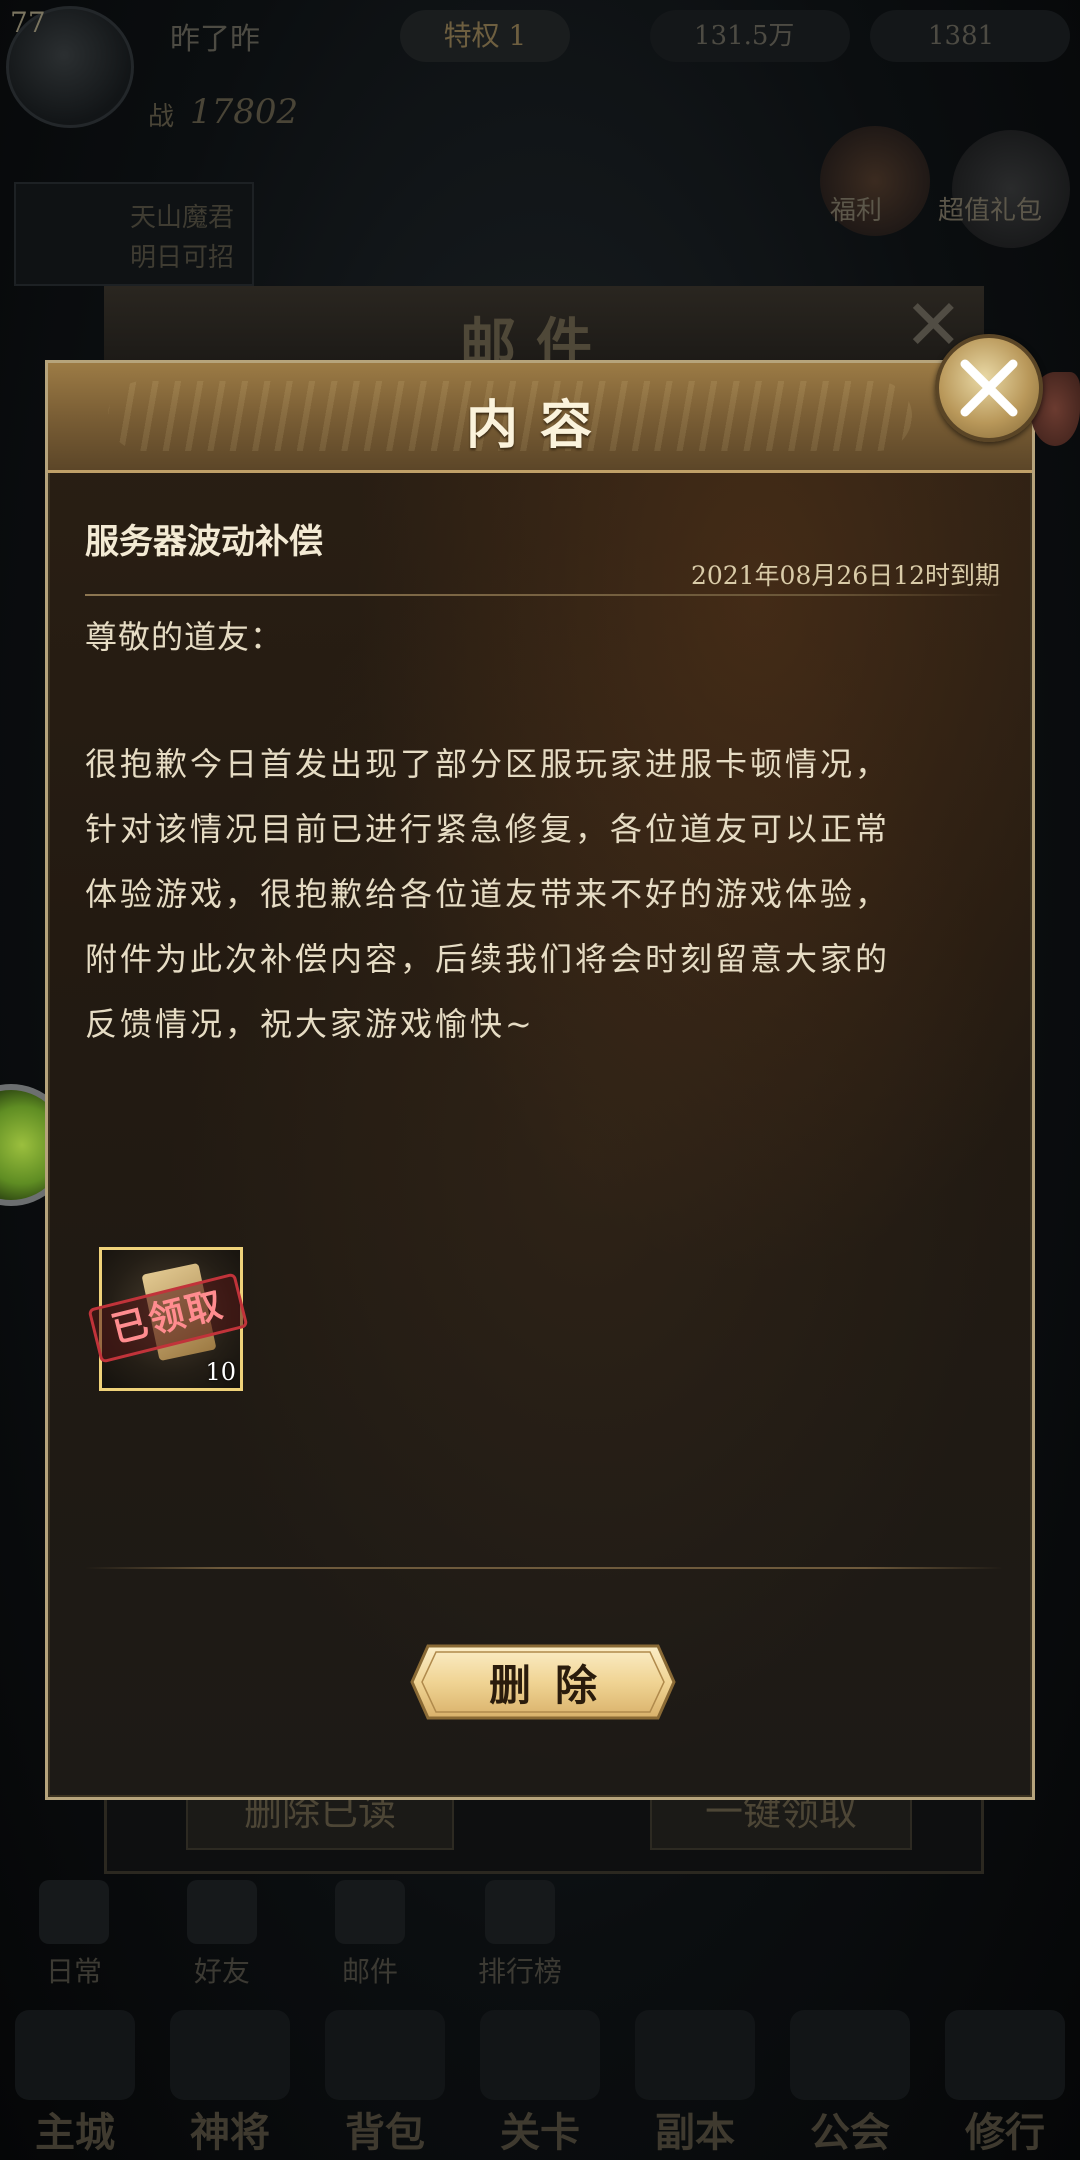  Describe the element at coordinates (750, 36) in the screenshot. I see `gold-currency: 131.5万` at that location.